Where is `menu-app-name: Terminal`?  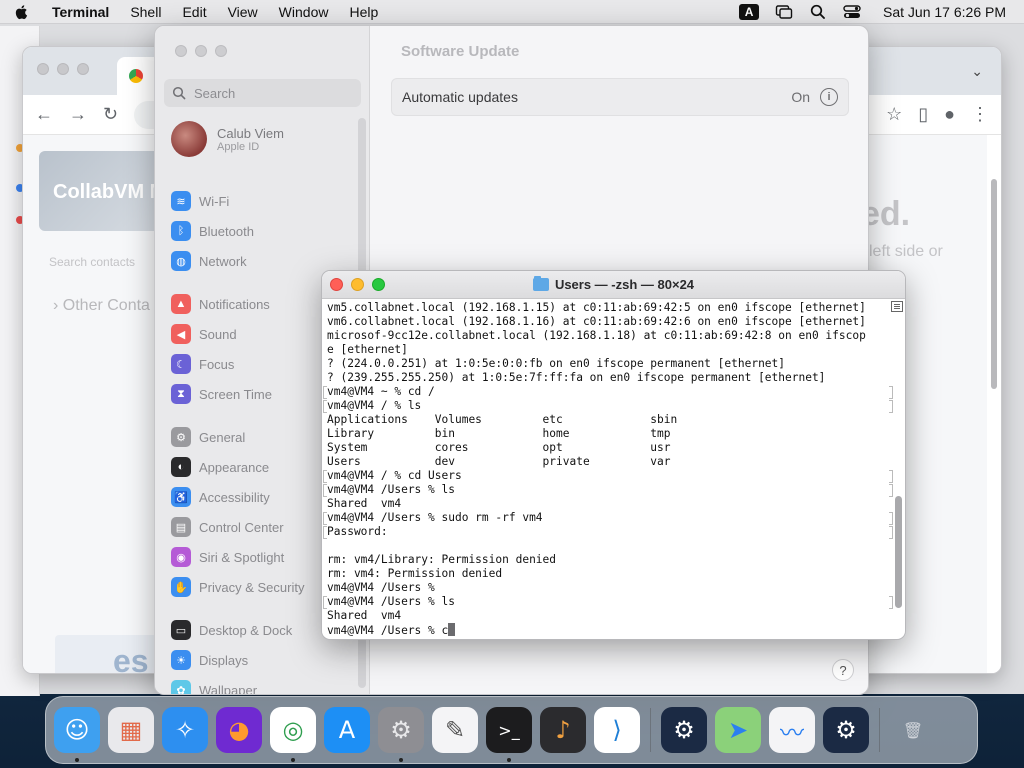
menu-app-name: Terminal is located at coordinates (80, 12).